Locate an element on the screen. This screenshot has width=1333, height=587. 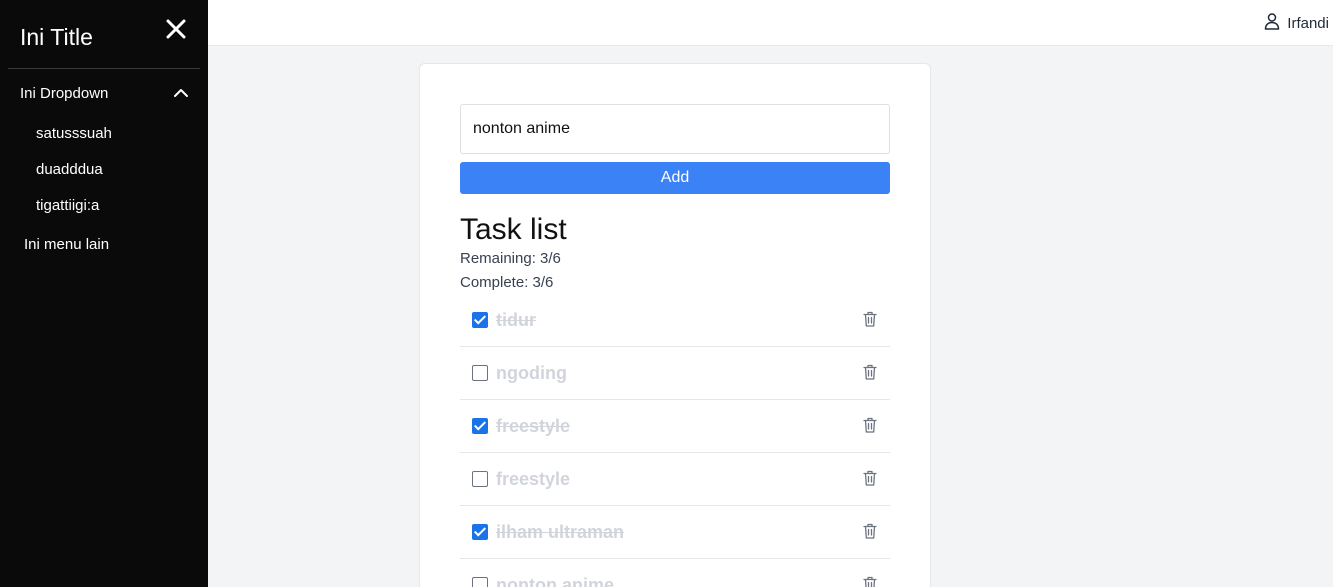
sidebar-subitem-2: duadddua is located at coordinates (69, 169).